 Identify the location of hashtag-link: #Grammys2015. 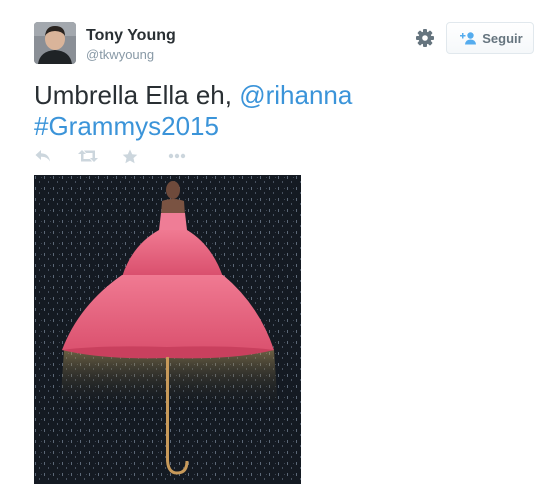
(126, 126).